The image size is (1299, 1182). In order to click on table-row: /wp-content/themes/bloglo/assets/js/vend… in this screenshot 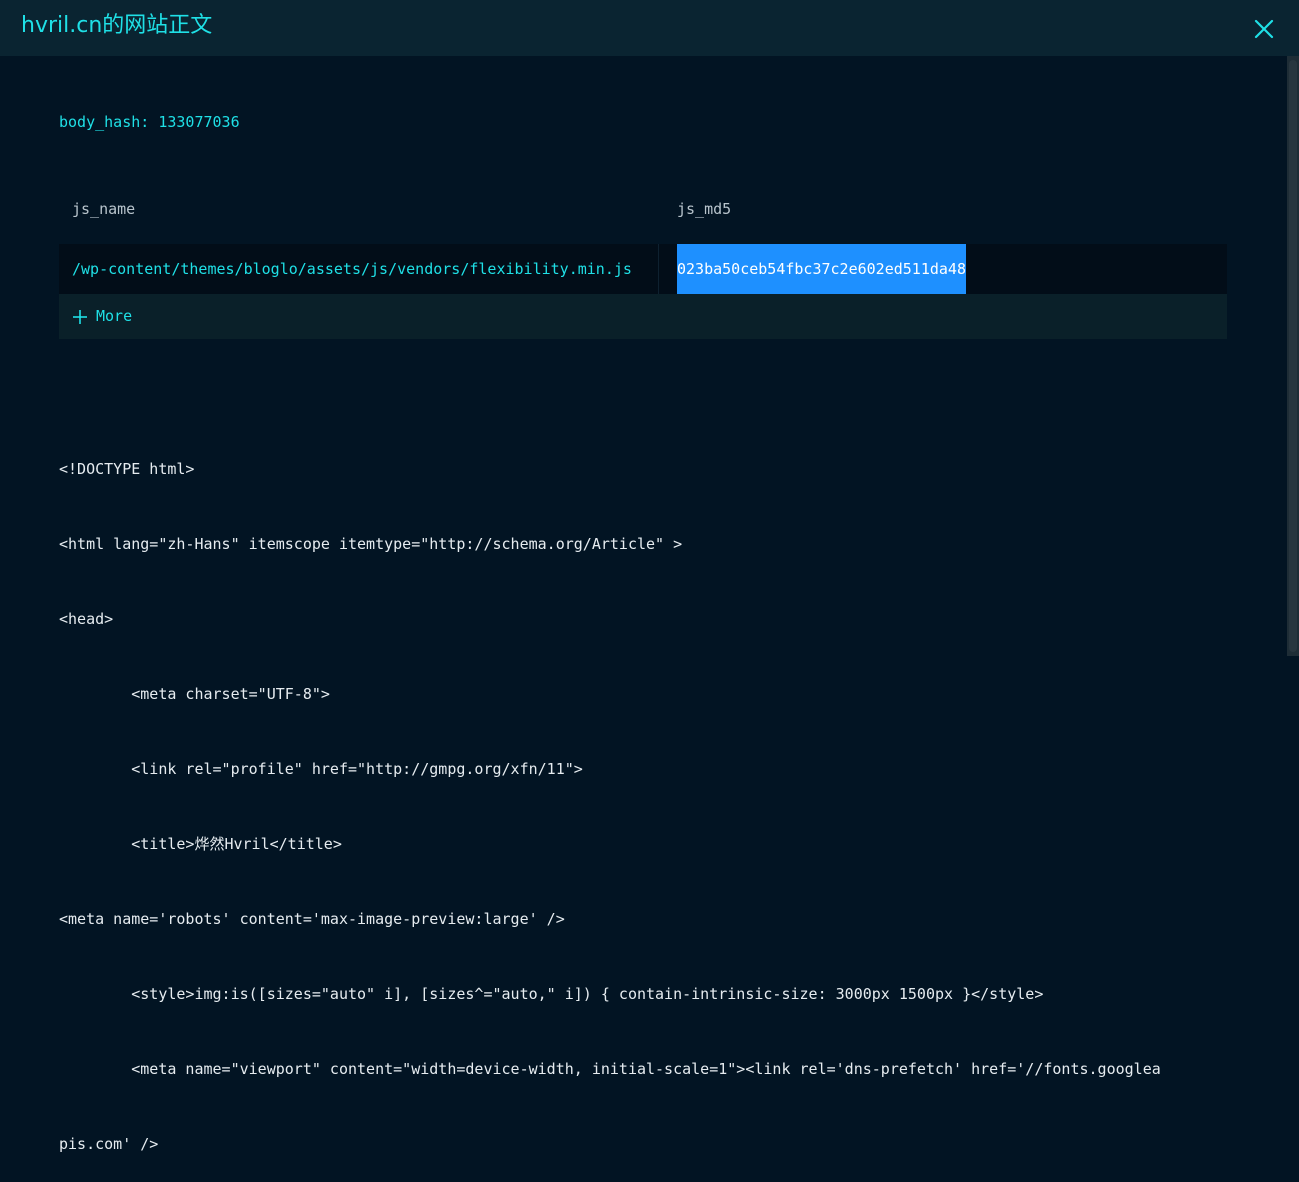, I will do `click(643, 269)`.